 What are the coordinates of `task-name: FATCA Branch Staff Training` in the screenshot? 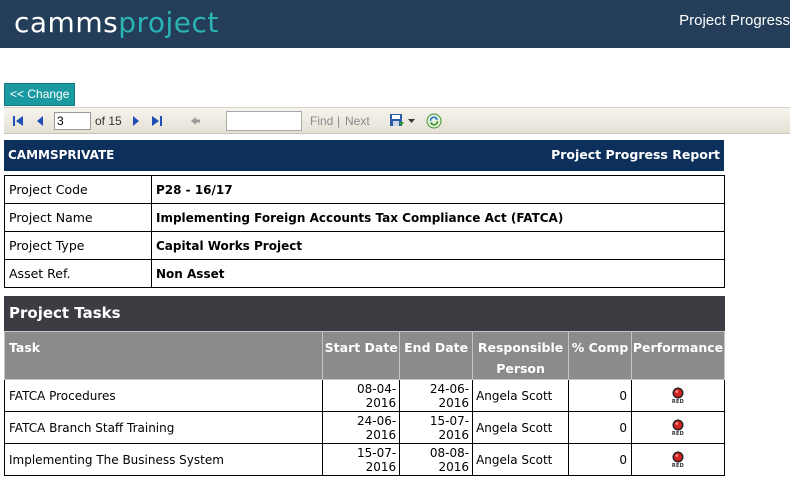 It's located at (163, 427).